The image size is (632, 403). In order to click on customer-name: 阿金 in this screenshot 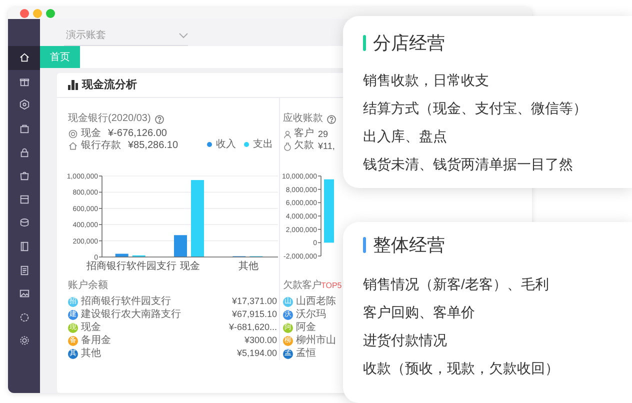, I will do `click(306, 328)`.